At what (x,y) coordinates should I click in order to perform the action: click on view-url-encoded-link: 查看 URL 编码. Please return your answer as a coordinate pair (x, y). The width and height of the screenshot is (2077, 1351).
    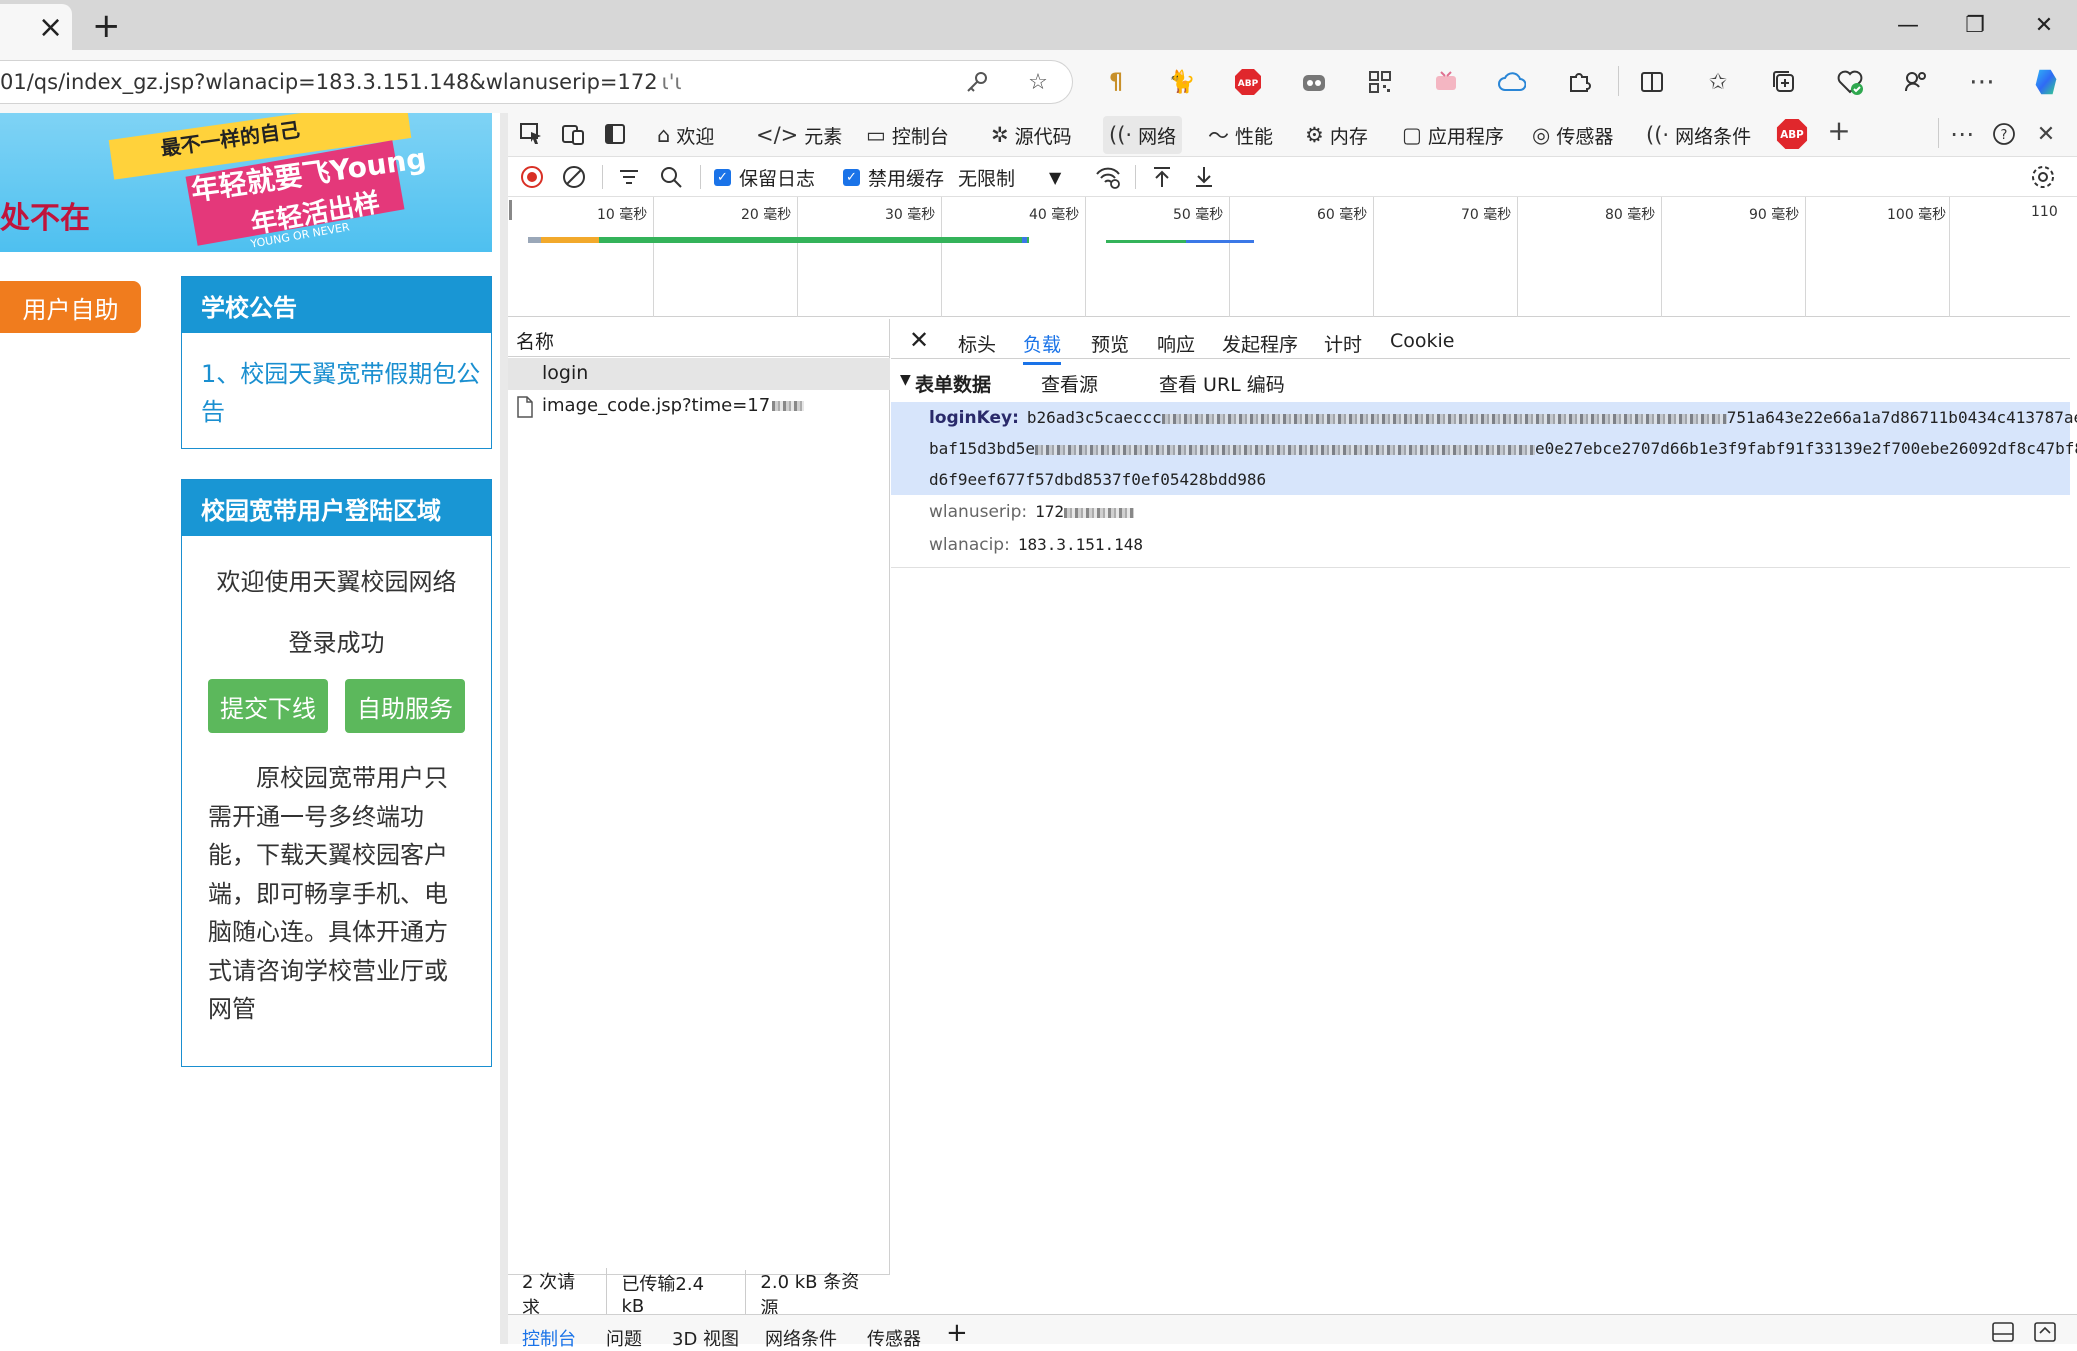
    Looking at the image, I should click on (1222, 383).